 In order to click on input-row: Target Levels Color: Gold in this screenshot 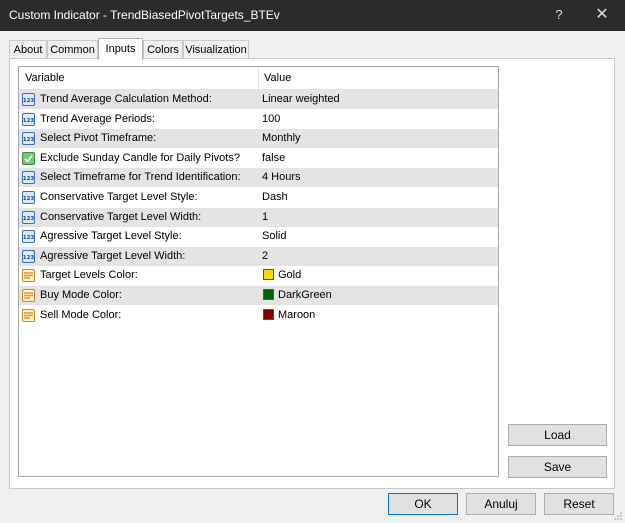, I will do `click(258, 276)`.